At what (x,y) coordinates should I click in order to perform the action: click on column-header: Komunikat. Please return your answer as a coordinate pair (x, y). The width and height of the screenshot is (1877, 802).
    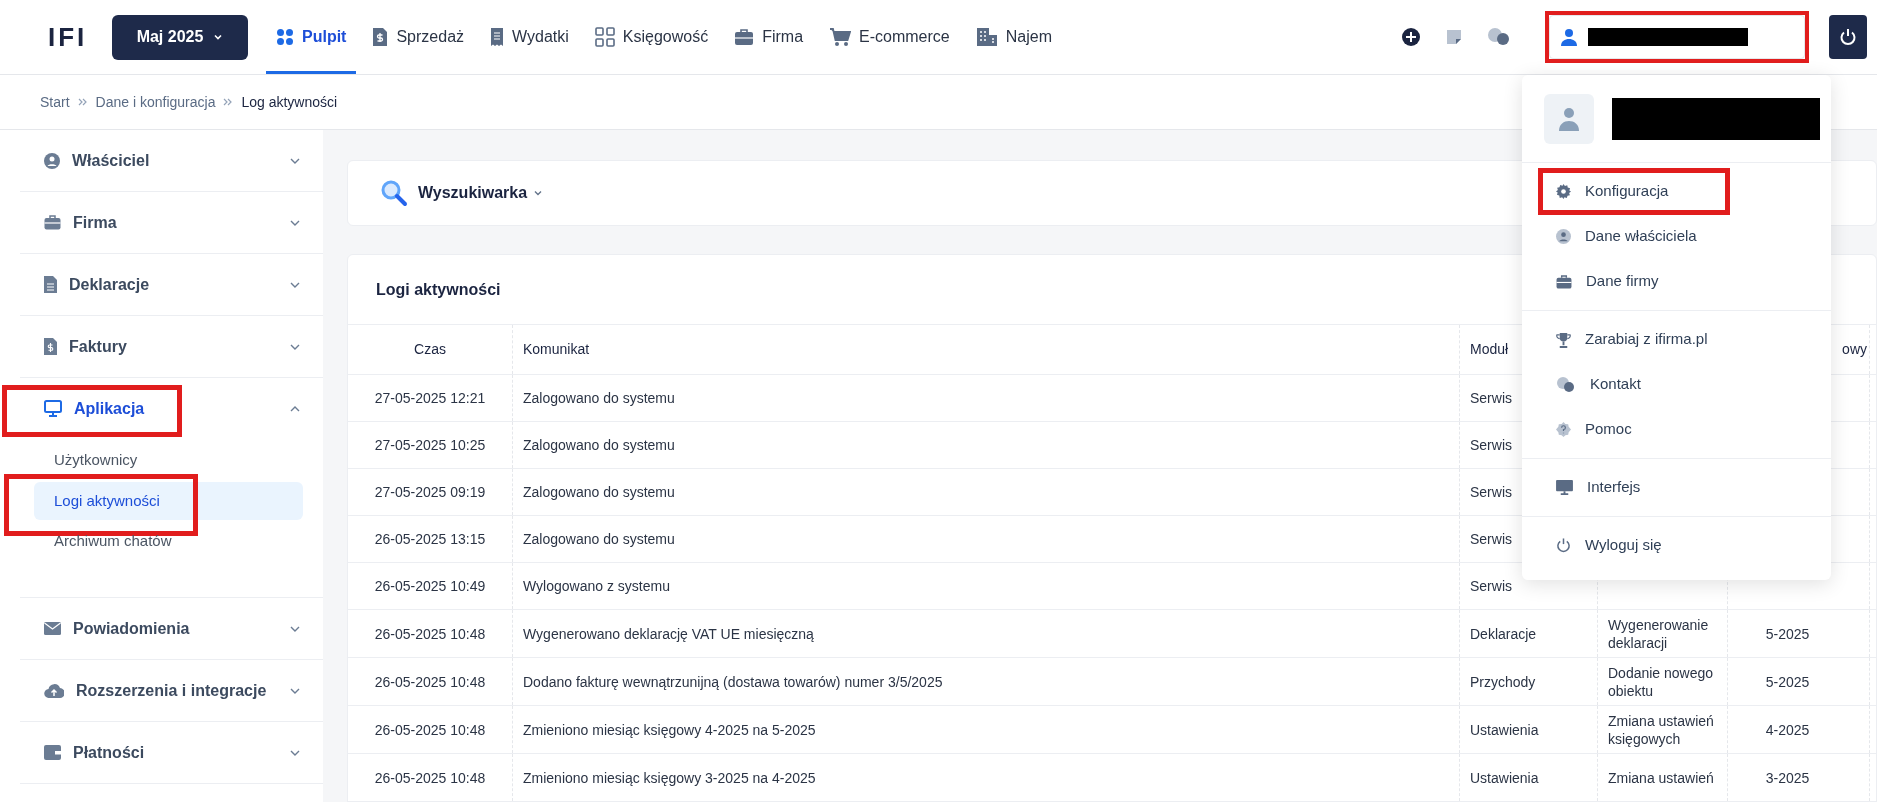
    Looking at the image, I should click on (556, 349).